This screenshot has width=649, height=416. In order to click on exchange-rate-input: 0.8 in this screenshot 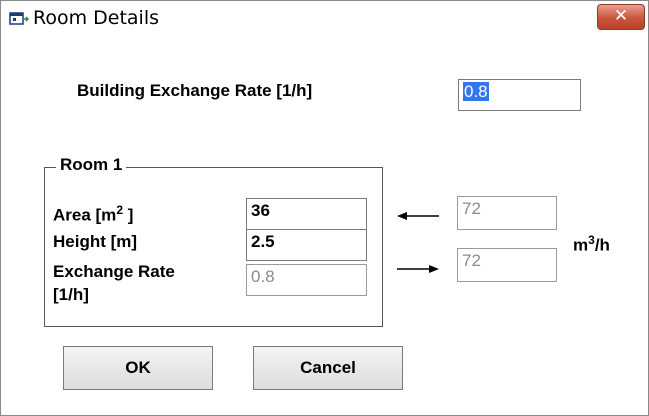, I will do `click(306, 280)`.